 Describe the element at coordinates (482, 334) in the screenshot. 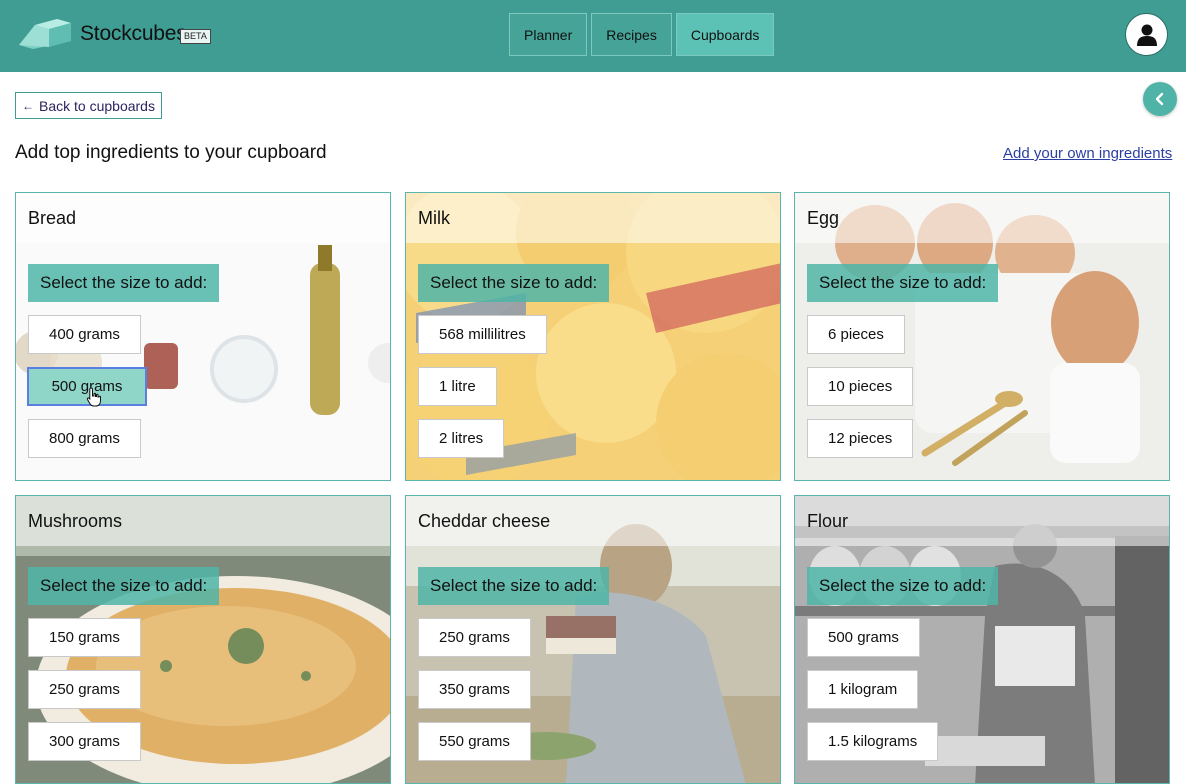

I see `size-option-button: 568 millilitres` at that location.